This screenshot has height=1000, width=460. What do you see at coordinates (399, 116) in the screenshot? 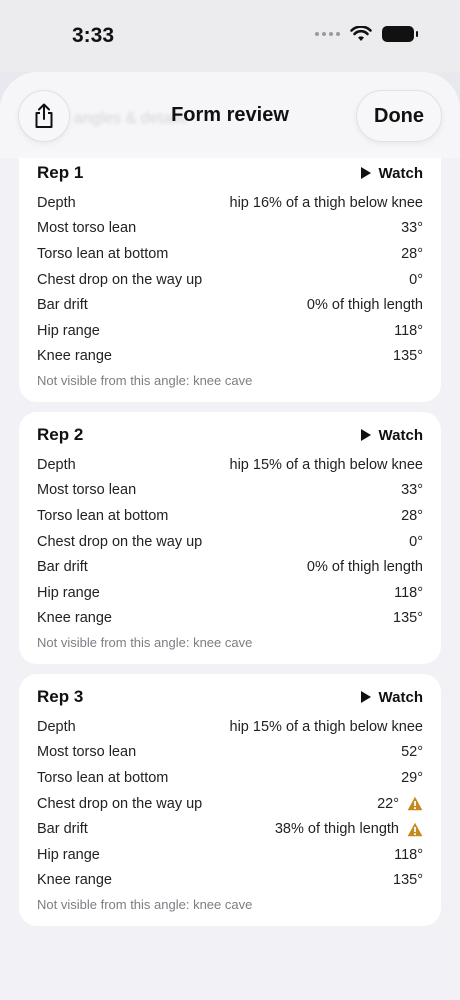
I see `done-button: Done` at bounding box center [399, 116].